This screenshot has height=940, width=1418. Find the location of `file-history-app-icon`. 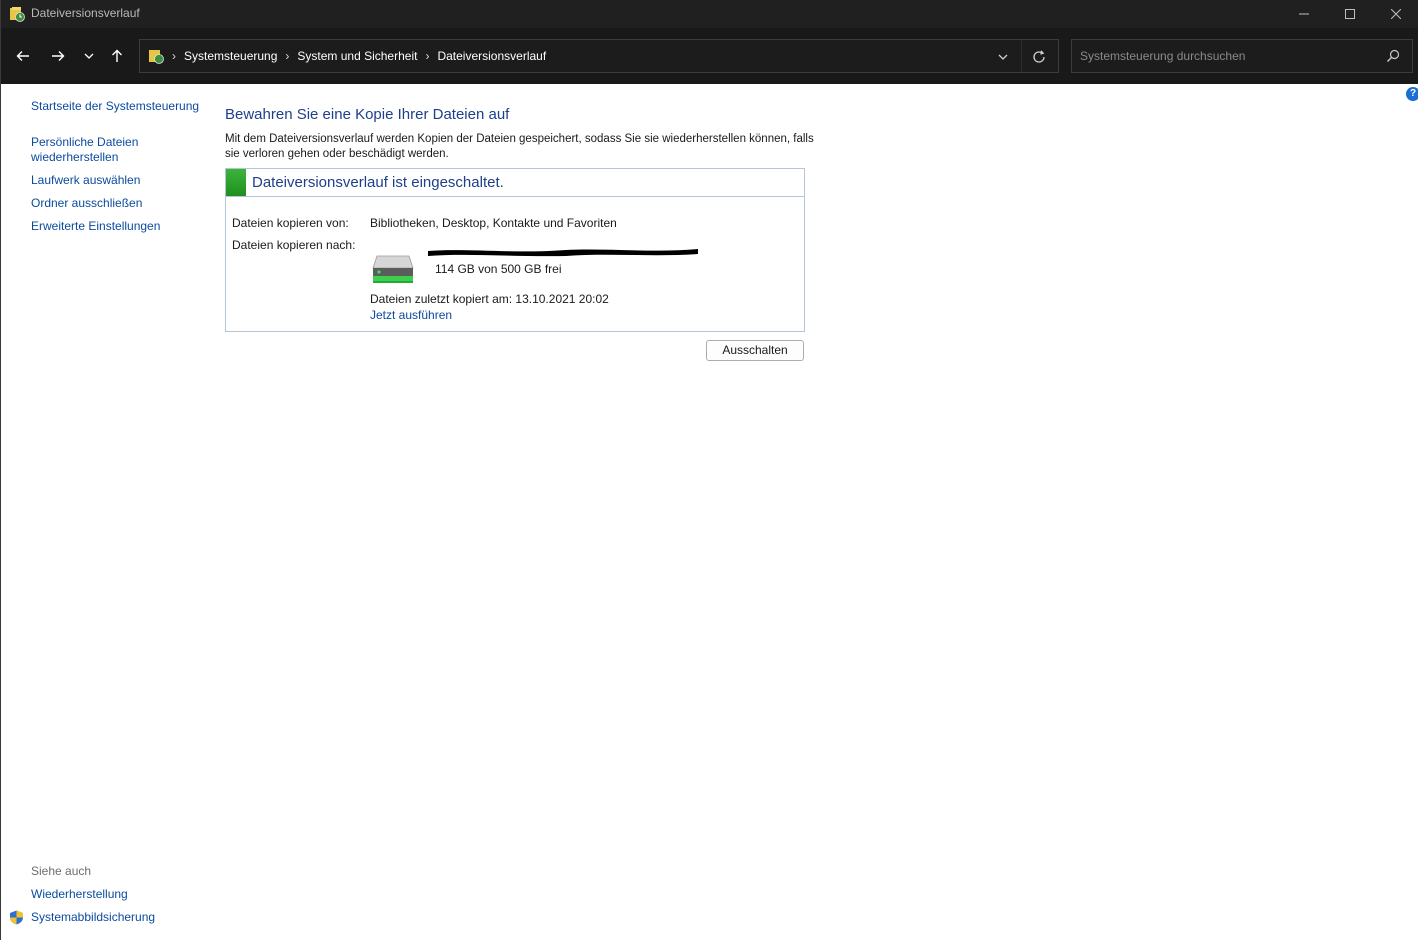

file-history-app-icon is located at coordinates (17, 14).